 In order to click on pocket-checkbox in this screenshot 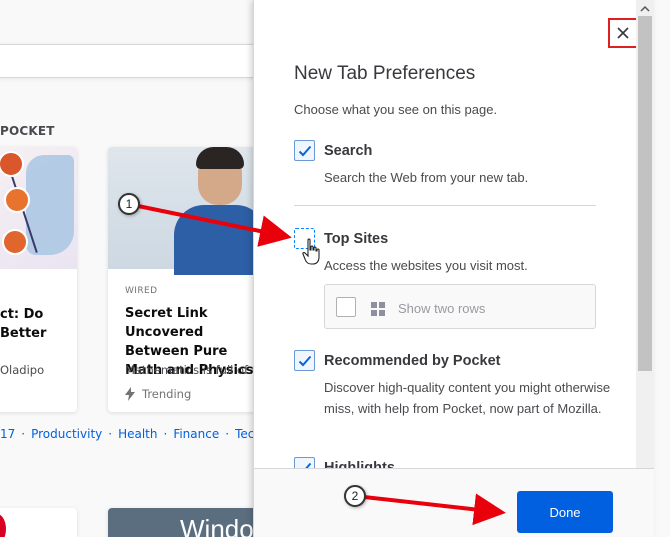, I will do `click(304, 360)`.